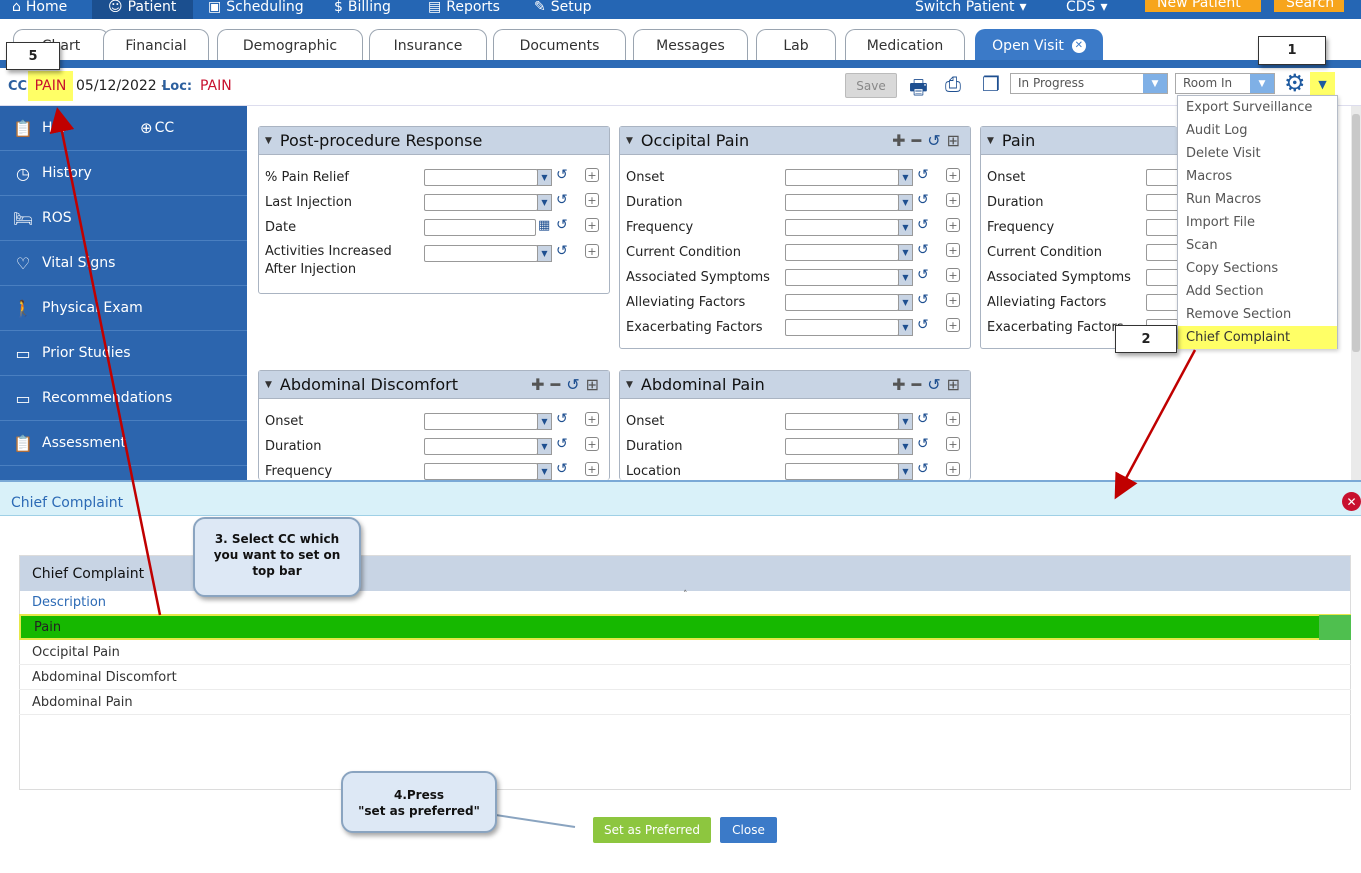 Image resolution: width=1361 pixels, height=873 pixels. I want to click on nav-reports: ▤ Reports, so click(464, 9).